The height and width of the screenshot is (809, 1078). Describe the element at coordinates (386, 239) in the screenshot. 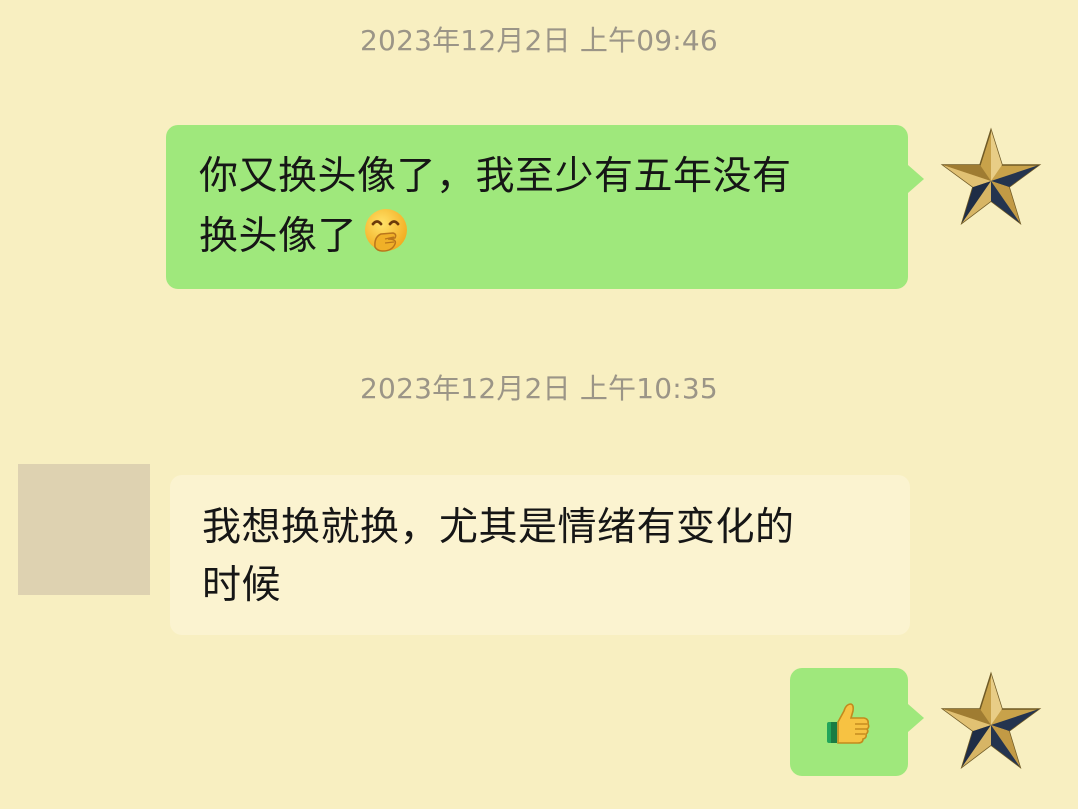

I see `hand-over-mouth-face-icon` at that location.